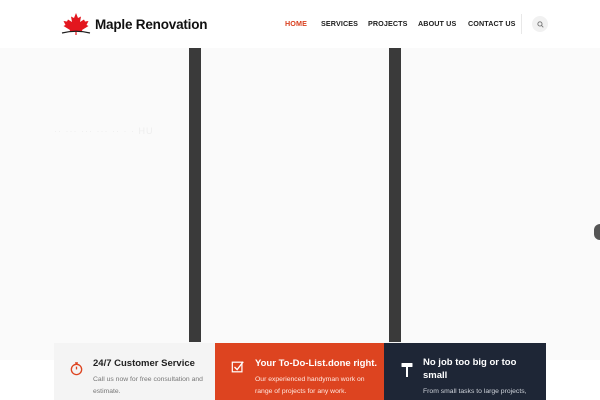  What do you see at coordinates (475, 391) in the screenshot?
I see `feature-text: From small tasks to large projects,` at bounding box center [475, 391].